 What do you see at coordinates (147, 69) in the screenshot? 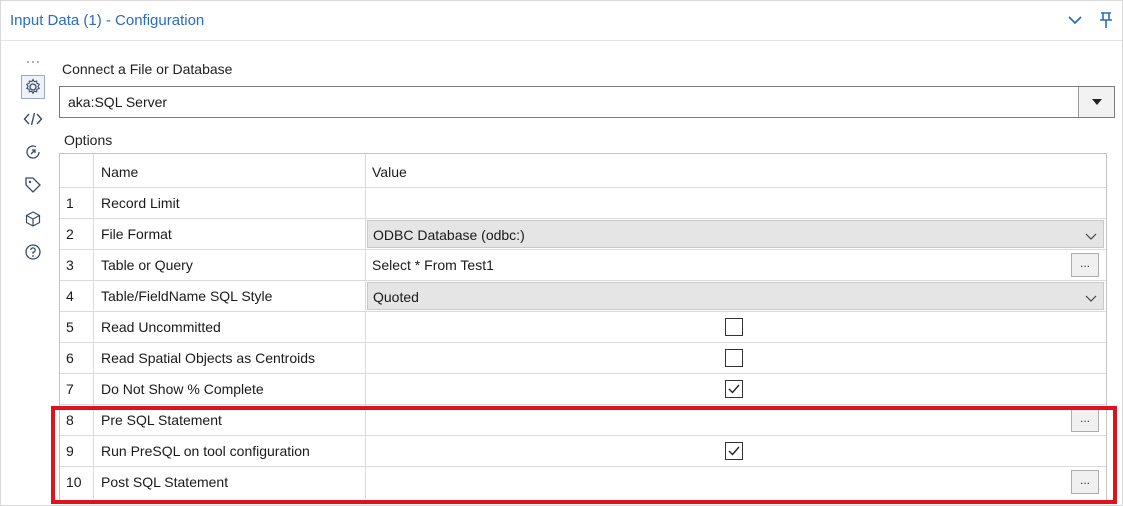
I see `connection-label: Connect a File or Database` at bounding box center [147, 69].